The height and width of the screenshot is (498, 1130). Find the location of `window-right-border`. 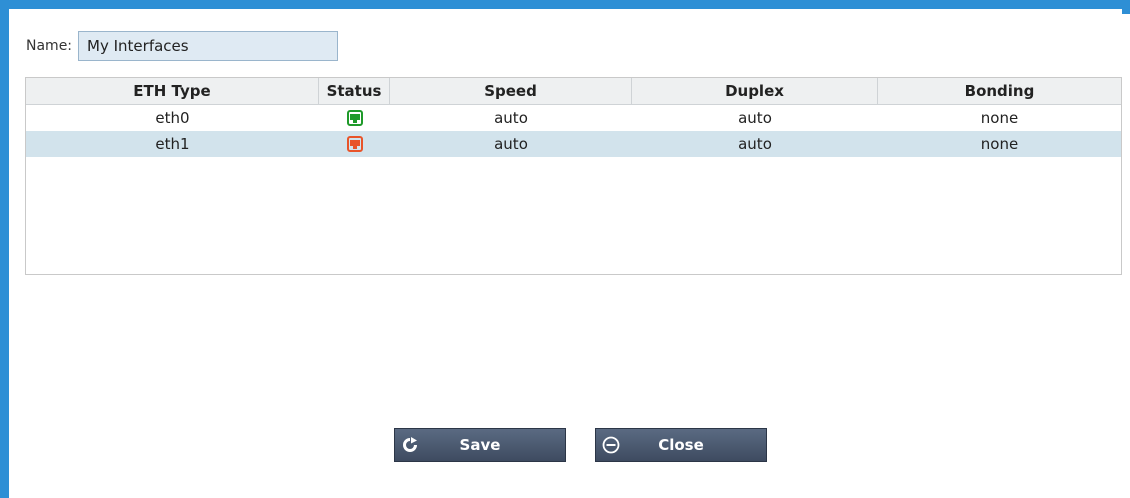

window-right-border is located at coordinates (1126, 7).